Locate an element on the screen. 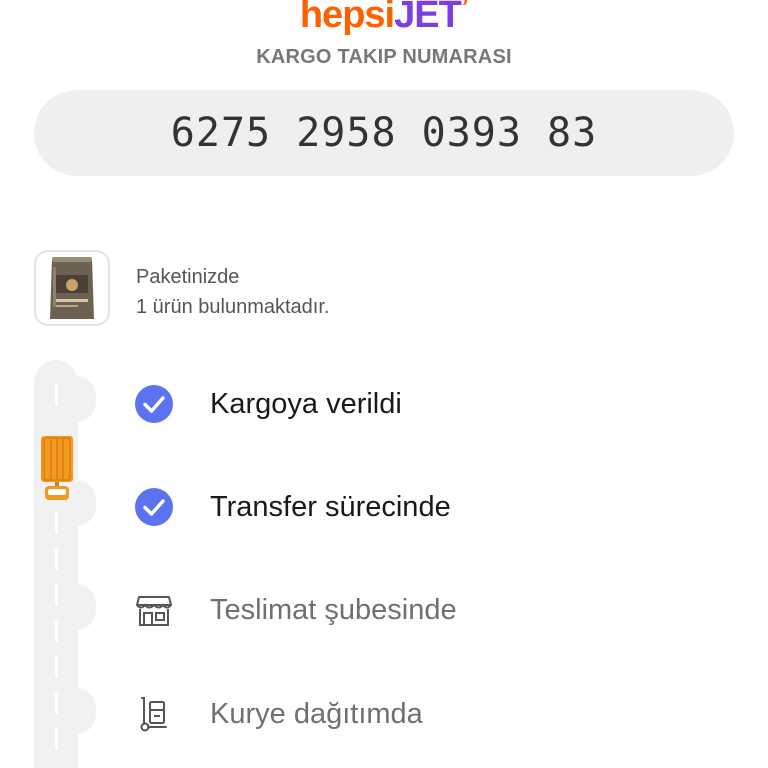 Image resolution: width=768 pixels, height=768 pixels. logo-text-hepsi: hepsi is located at coordinates (347, 18).